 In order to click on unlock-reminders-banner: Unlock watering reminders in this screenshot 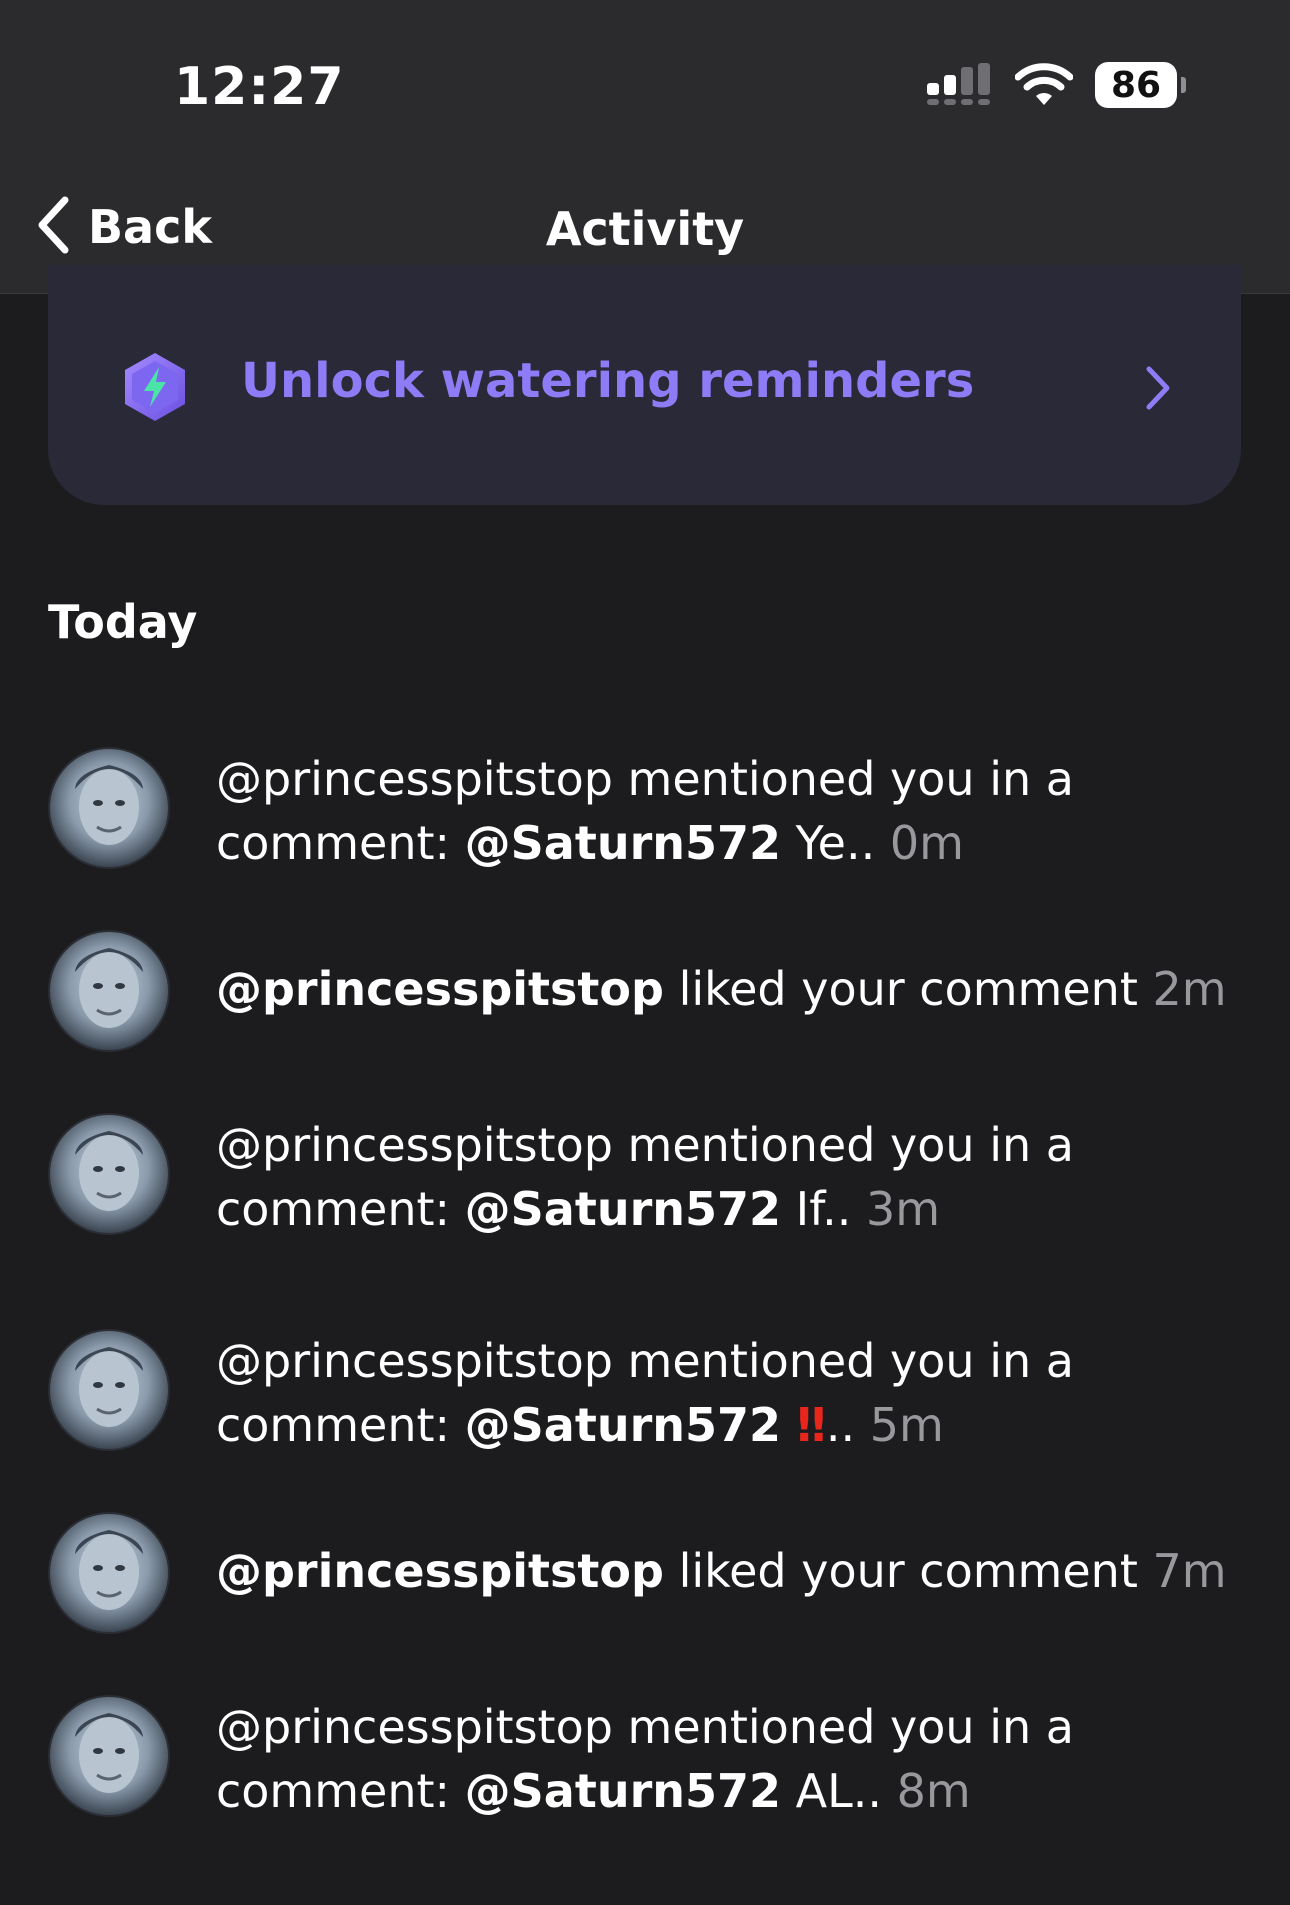, I will do `click(644, 385)`.